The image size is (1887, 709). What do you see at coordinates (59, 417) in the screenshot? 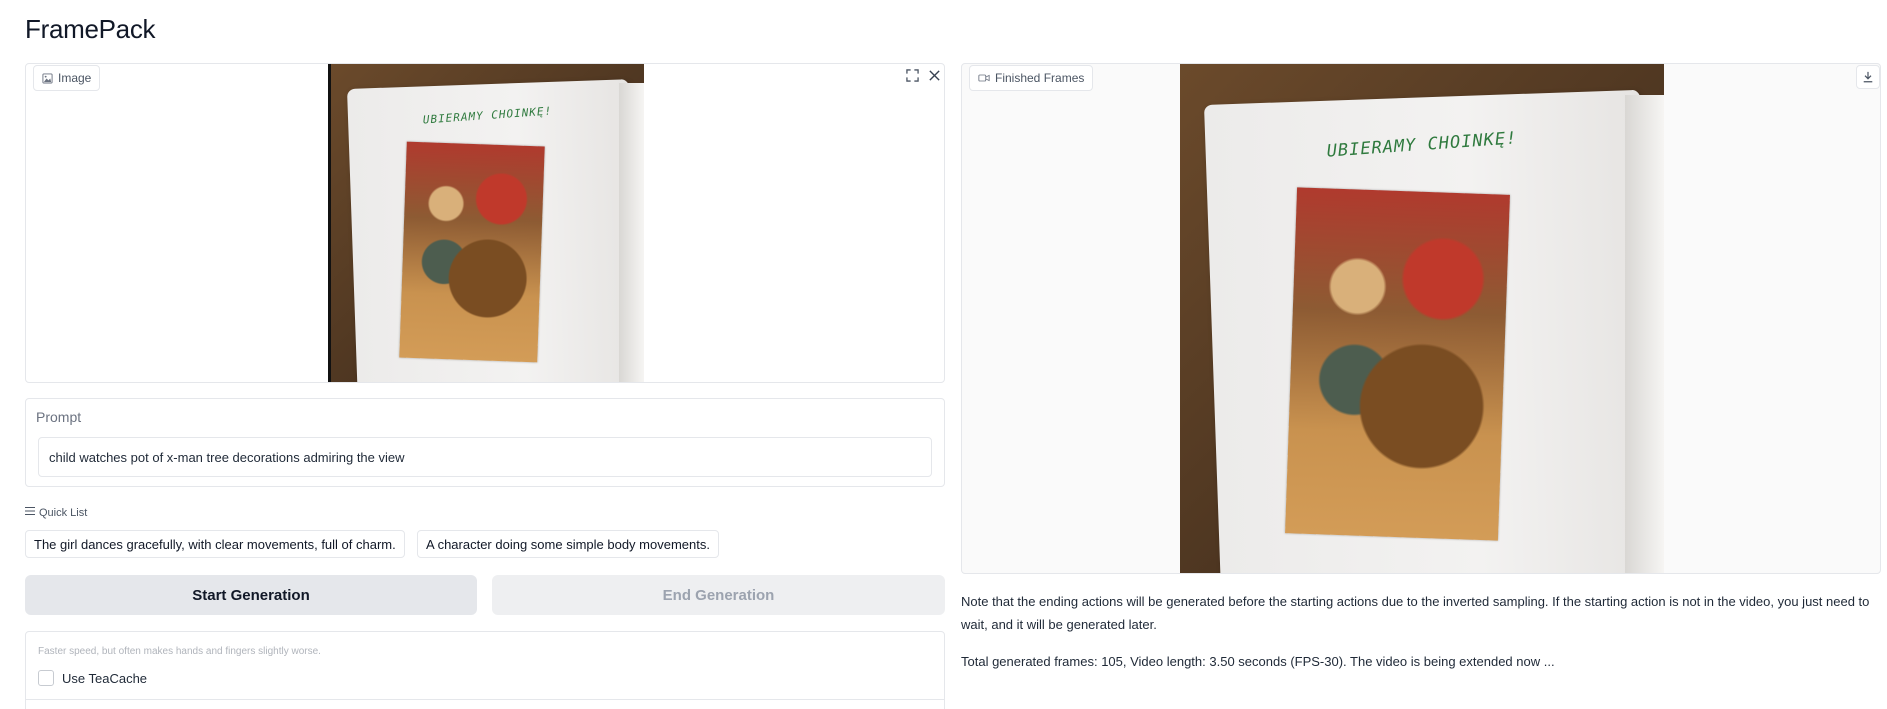
I see `prompt-label: Prompt` at bounding box center [59, 417].